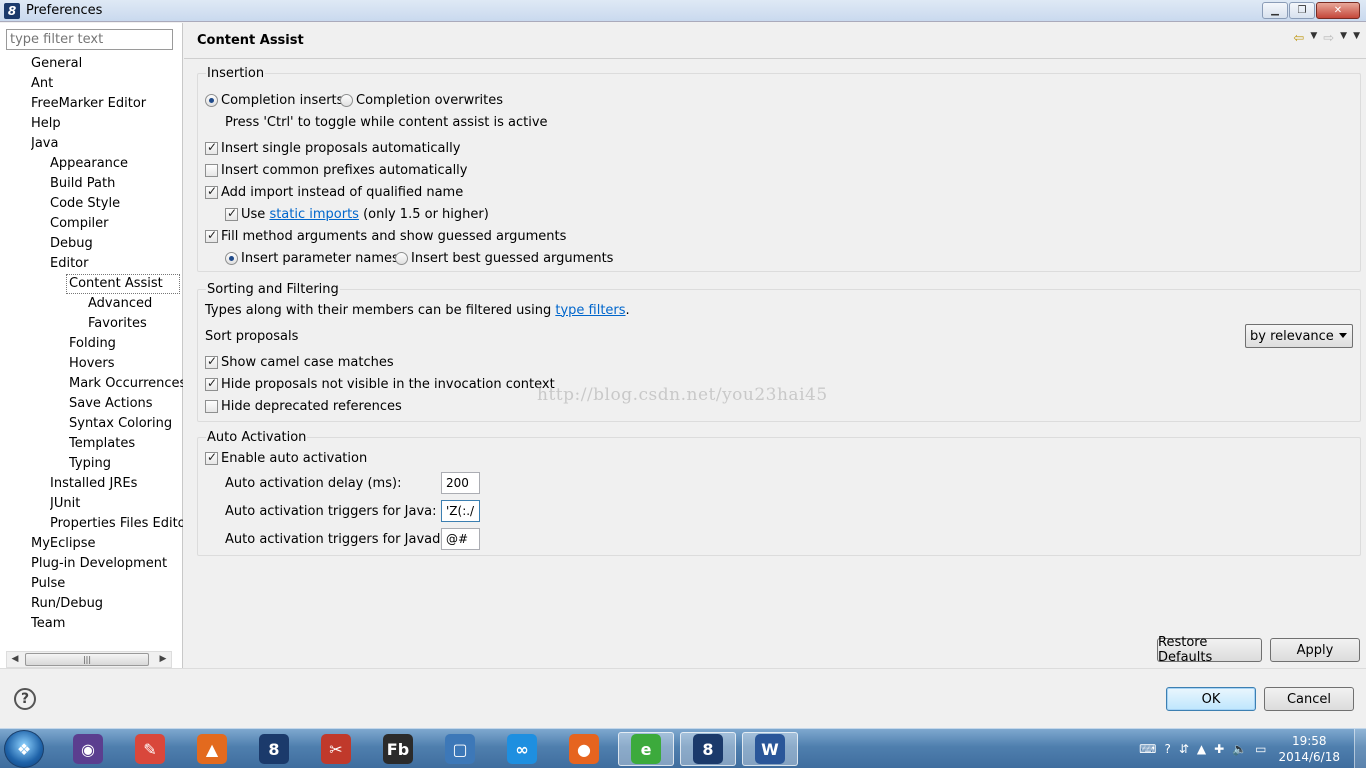 The width and height of the screenshot is (1366, 768). I want to click on insert-best-guessed-radio: Insert best guessed arguments, so click(504, 258).